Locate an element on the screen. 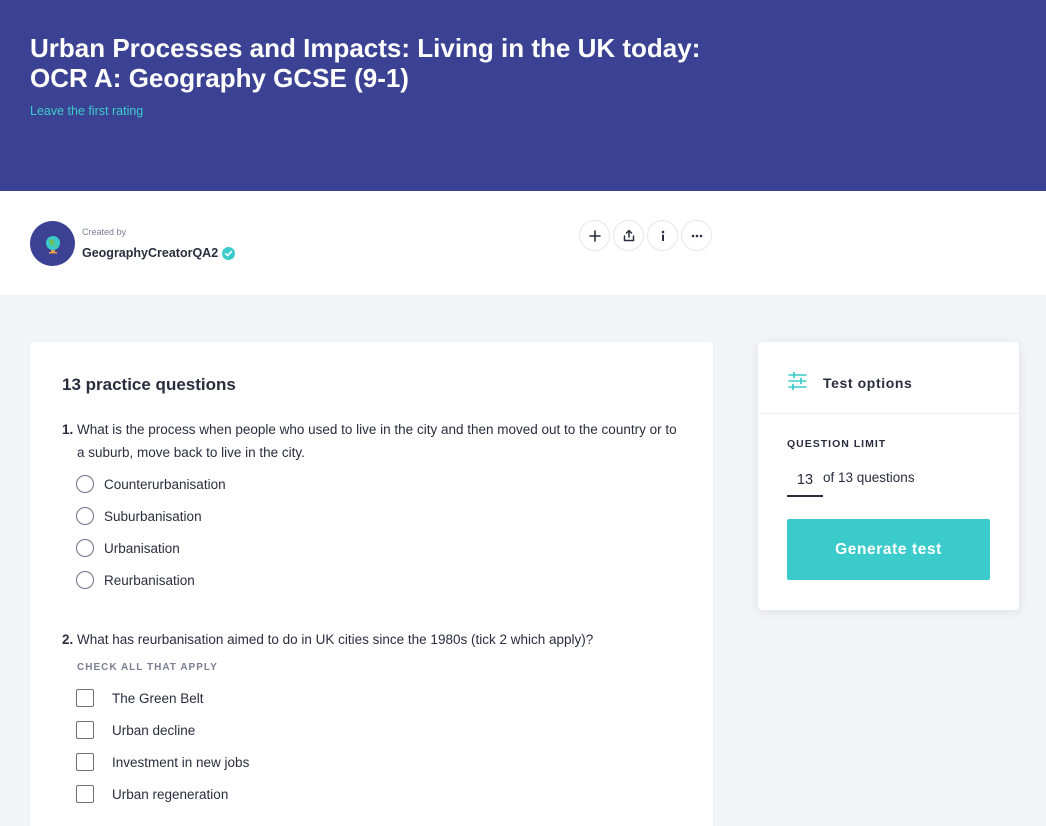  option-label: Urbanisation is located at coordinates (142, 548).